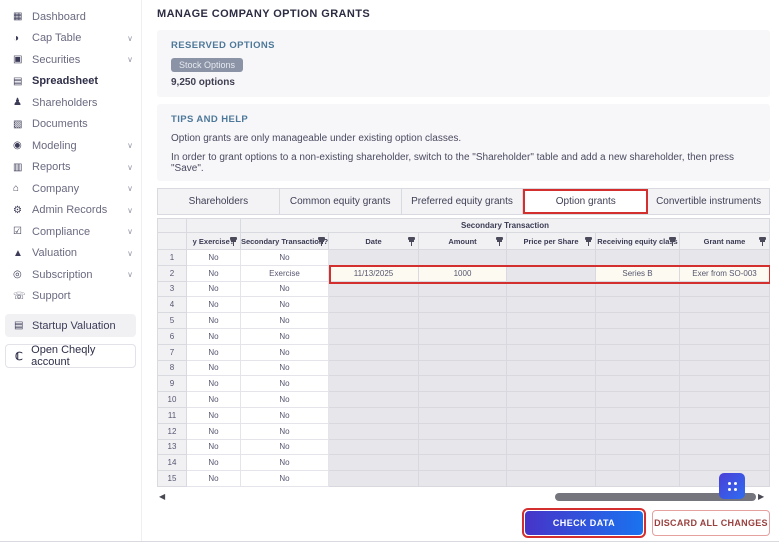 The width and height of the screenshot is (779, 542). Describe the element at coordinates (219, 201) in the screenshot. I see `tab-shareholders: Shareholders` at that location.